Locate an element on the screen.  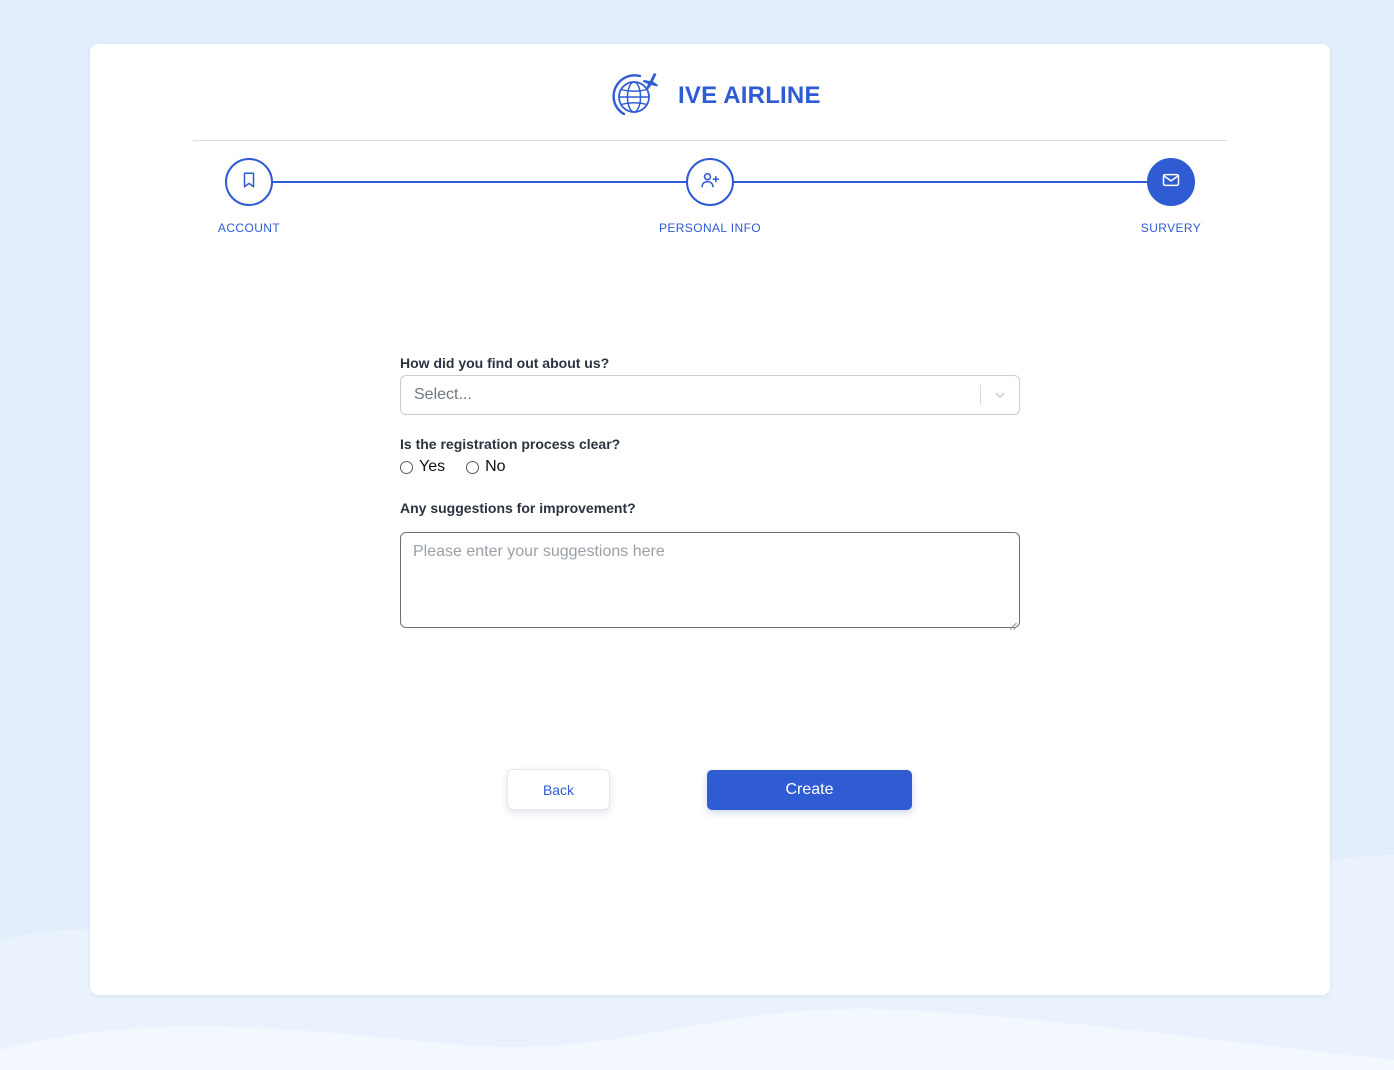
create-button: Create is located at coordinates (809, 790).